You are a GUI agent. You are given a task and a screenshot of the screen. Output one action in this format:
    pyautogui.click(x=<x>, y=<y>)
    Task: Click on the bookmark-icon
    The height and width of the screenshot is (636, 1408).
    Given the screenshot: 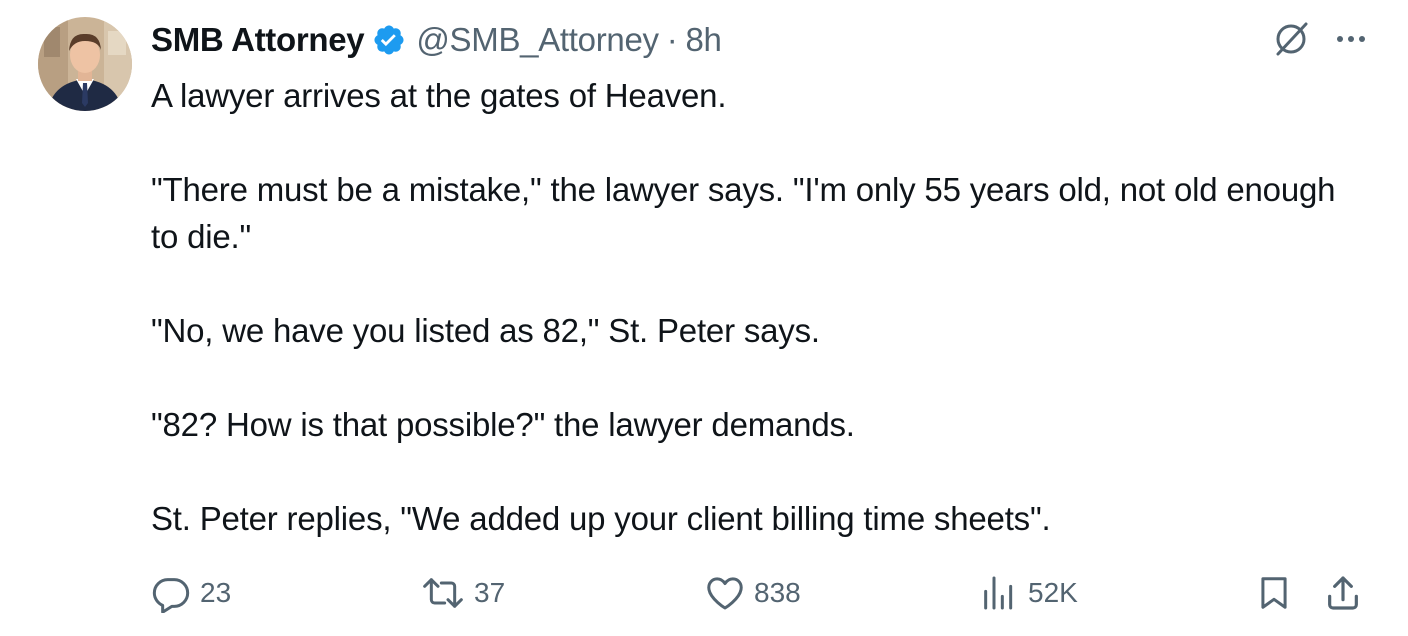 What is the action you would take?
    pyautogui.click(x=1274, y=593)
    